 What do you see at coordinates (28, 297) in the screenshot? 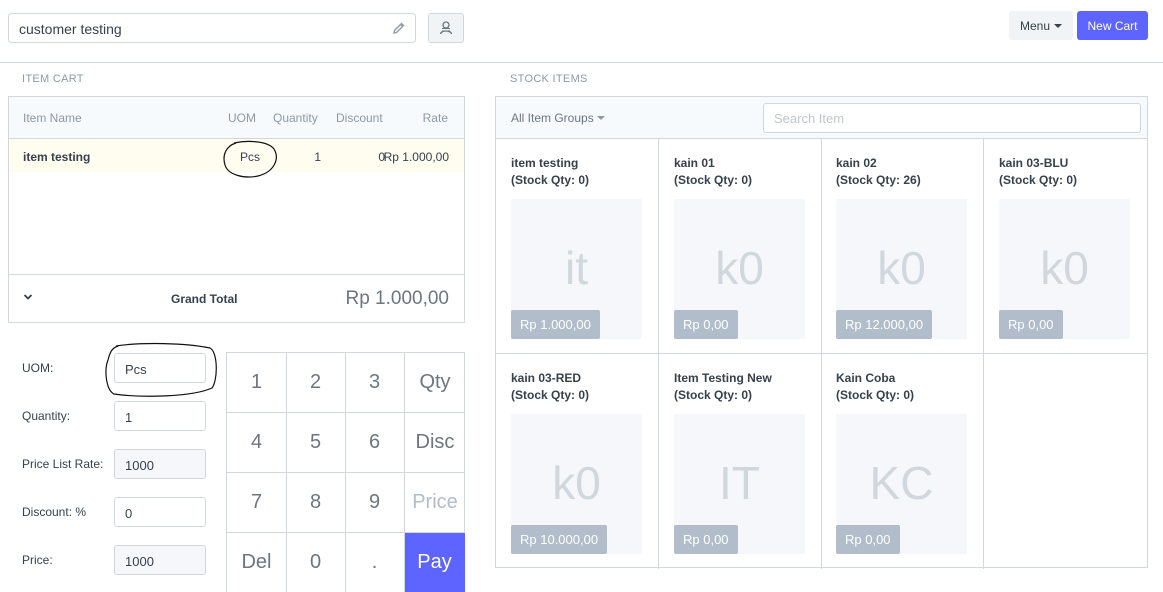
I see `chevron-down-icon` at bounding box center [28, 297].